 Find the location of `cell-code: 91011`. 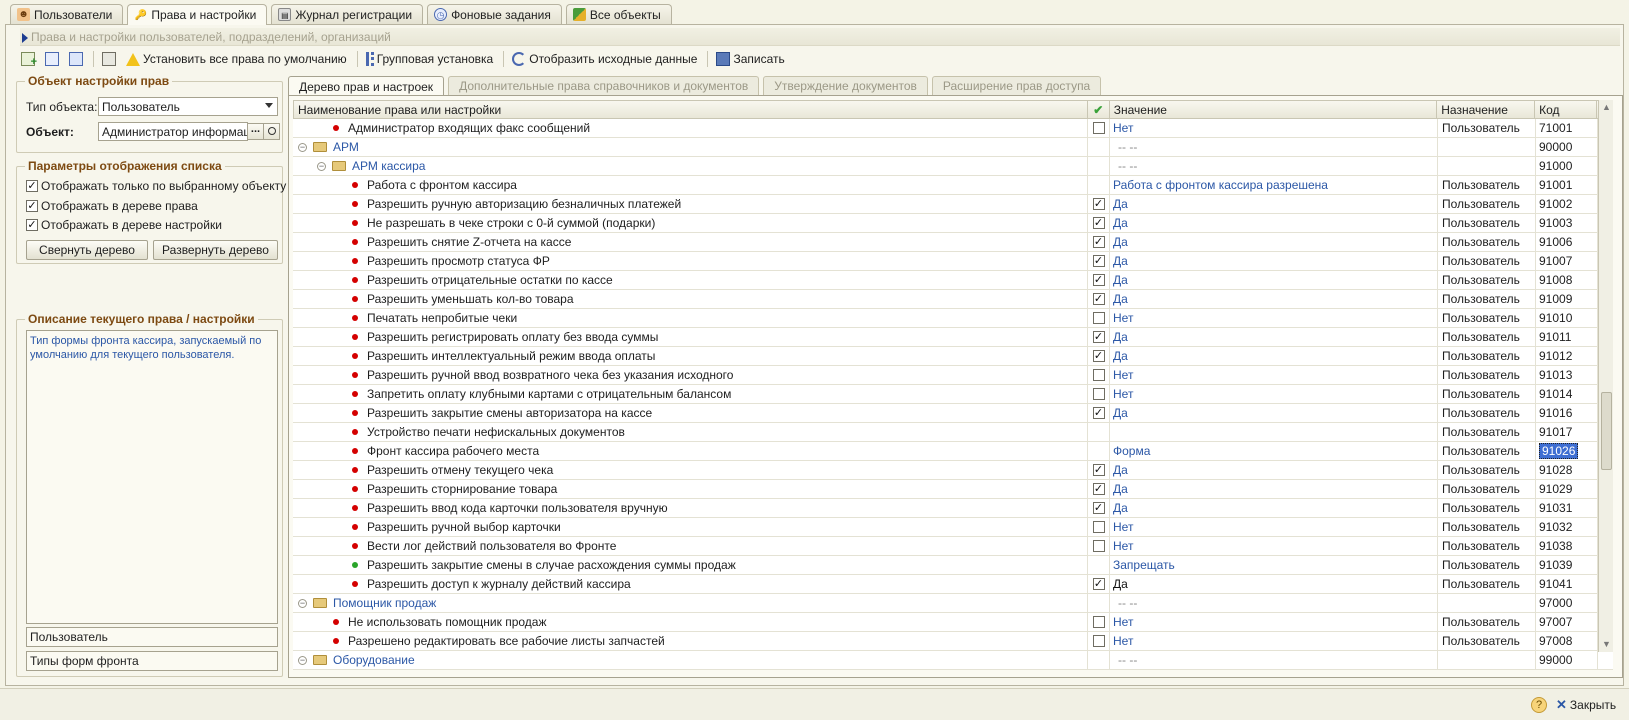

cell-code: 91011 is located at coordinates (1567, 337).